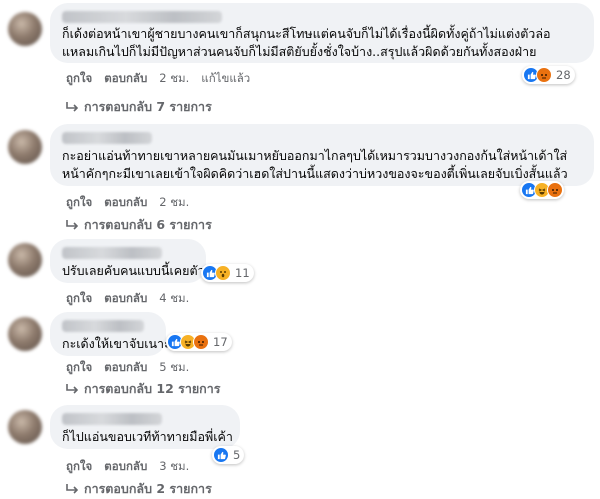  I want to click on comment-actions: ถูกใจ ตอบกลับ 5 ชม., so click(127, 368).